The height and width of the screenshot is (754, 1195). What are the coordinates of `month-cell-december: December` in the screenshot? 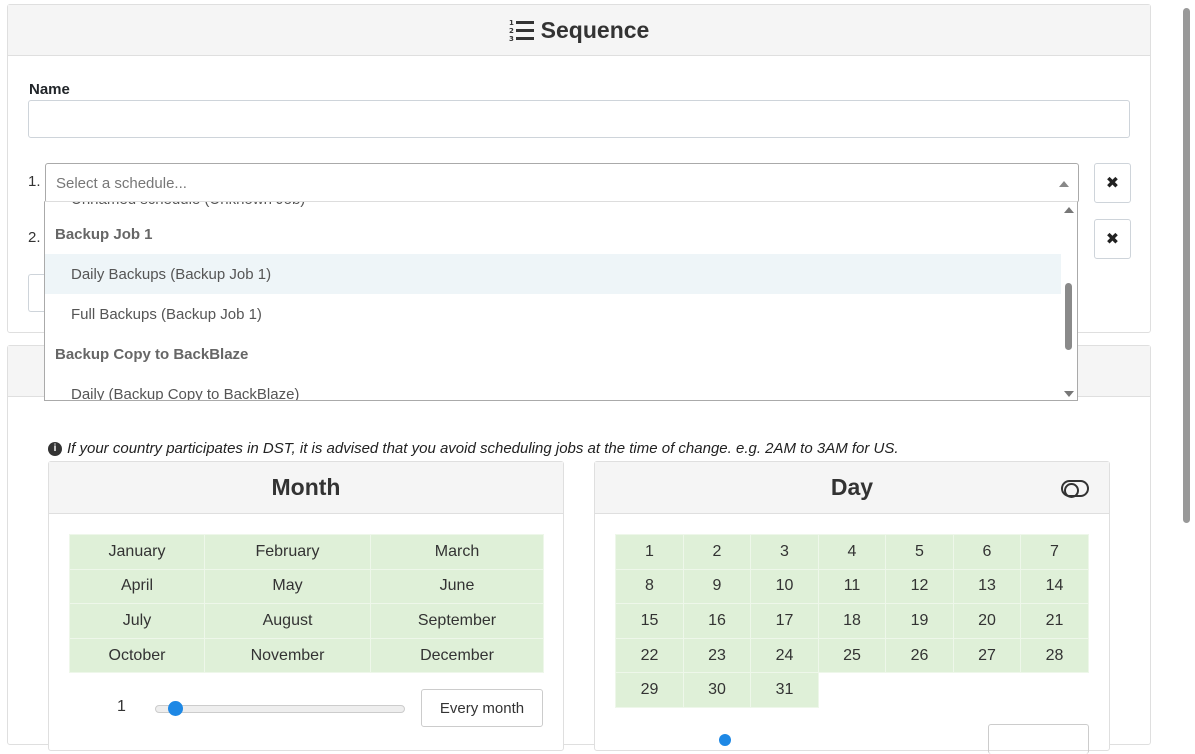 It's located at (457, 655).